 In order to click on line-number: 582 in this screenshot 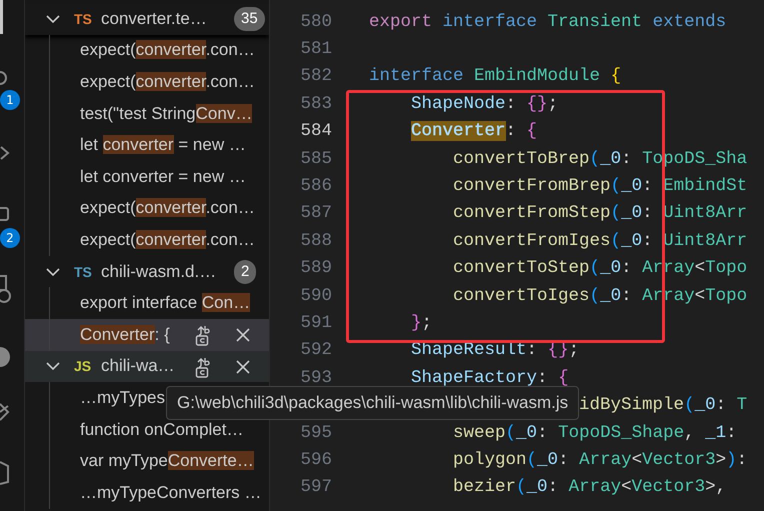, I will do `click(315, 76)`.